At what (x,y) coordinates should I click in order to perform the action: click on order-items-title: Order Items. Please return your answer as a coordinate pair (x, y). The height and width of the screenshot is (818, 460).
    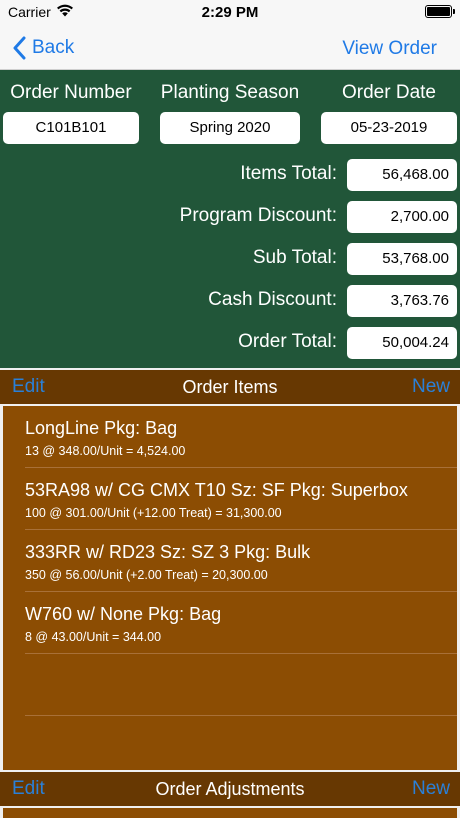
    Looking at the image, I should click on (230, 387).